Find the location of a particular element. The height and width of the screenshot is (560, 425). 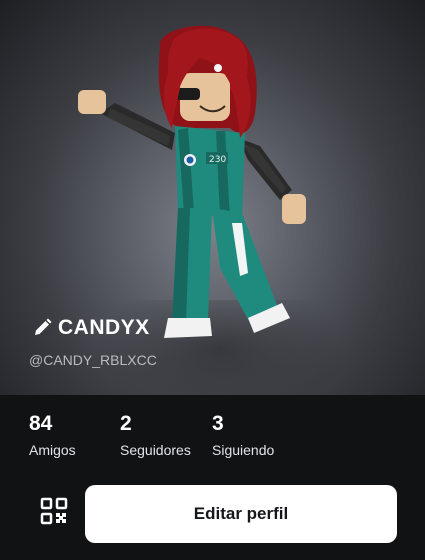

display-name-row: CANDYX is located at coordinates (91, 328).